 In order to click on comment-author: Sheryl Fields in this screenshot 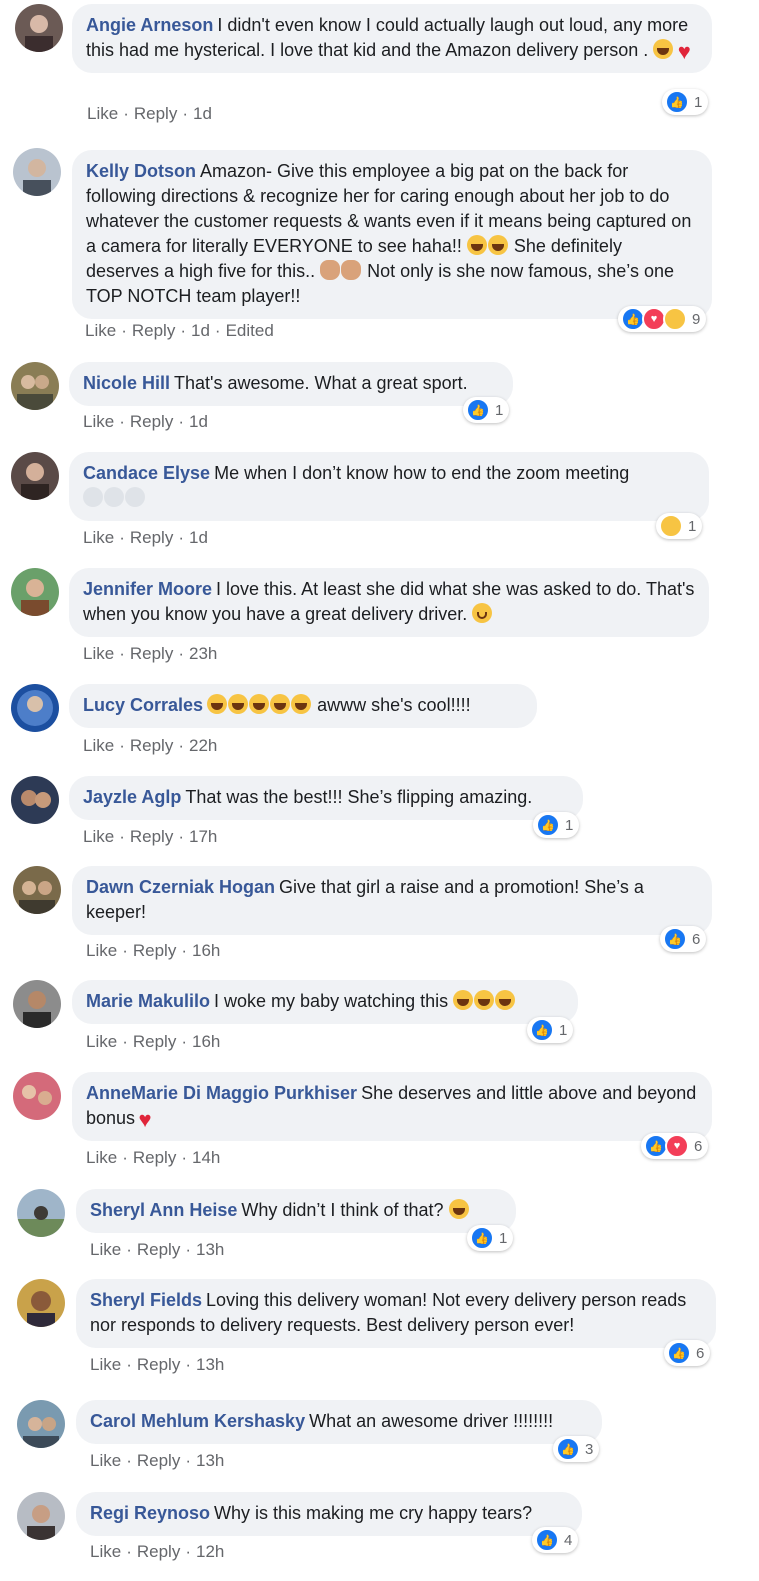, I will do `click(146, 1300)`.